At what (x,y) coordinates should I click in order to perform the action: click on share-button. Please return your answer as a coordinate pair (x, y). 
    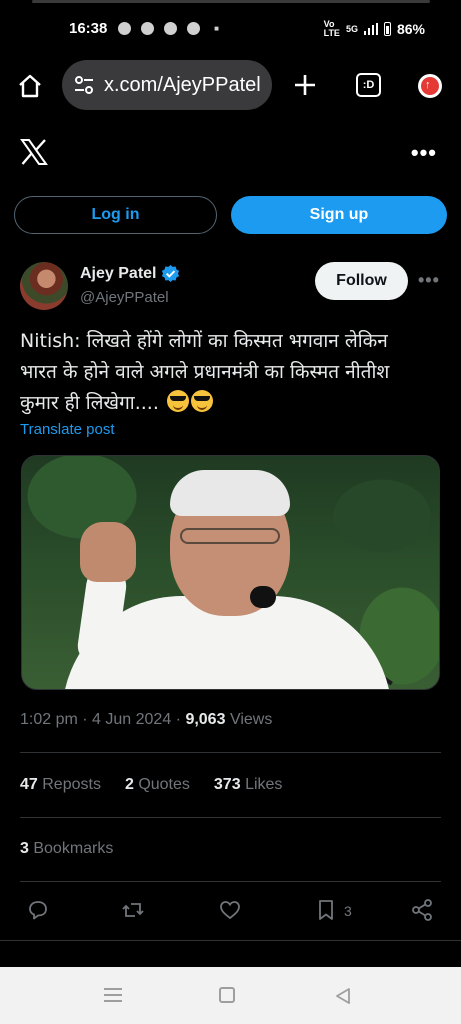
    Looking at the image, I should click on (423, 911).